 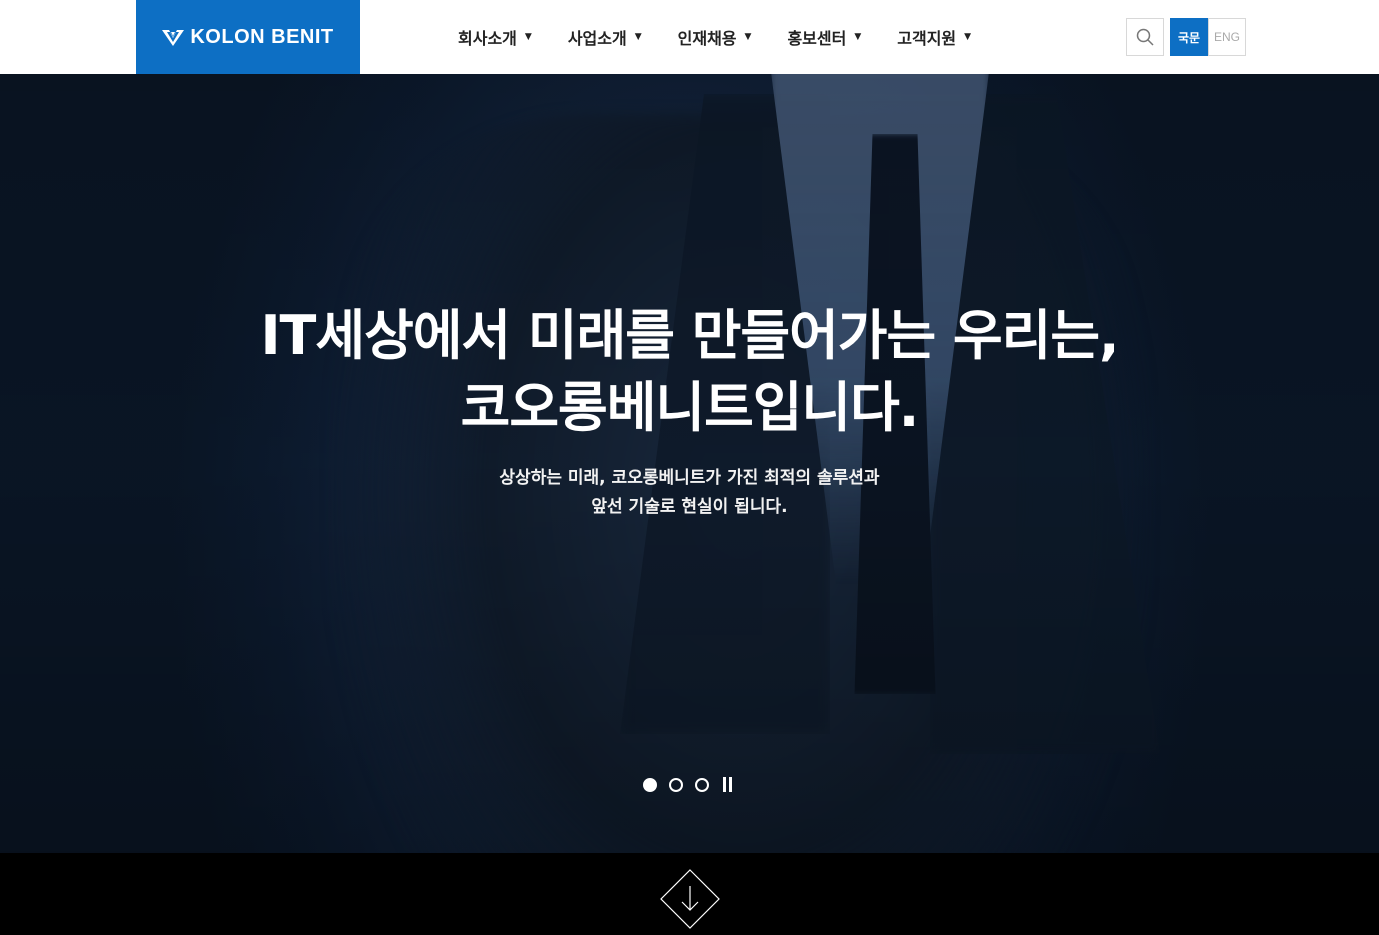 I want to click on nav-item-recruit: 인재채용 ▼, so click(x=715, y=37).